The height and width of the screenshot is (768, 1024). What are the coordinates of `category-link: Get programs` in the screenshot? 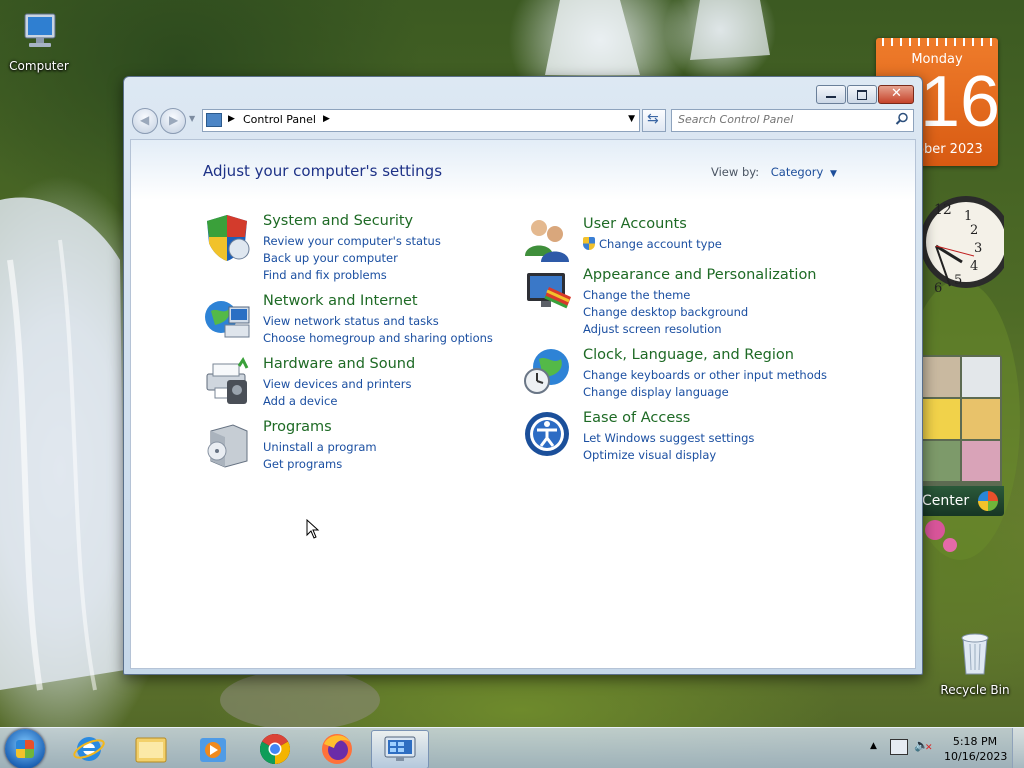 It's located at (302, 464).